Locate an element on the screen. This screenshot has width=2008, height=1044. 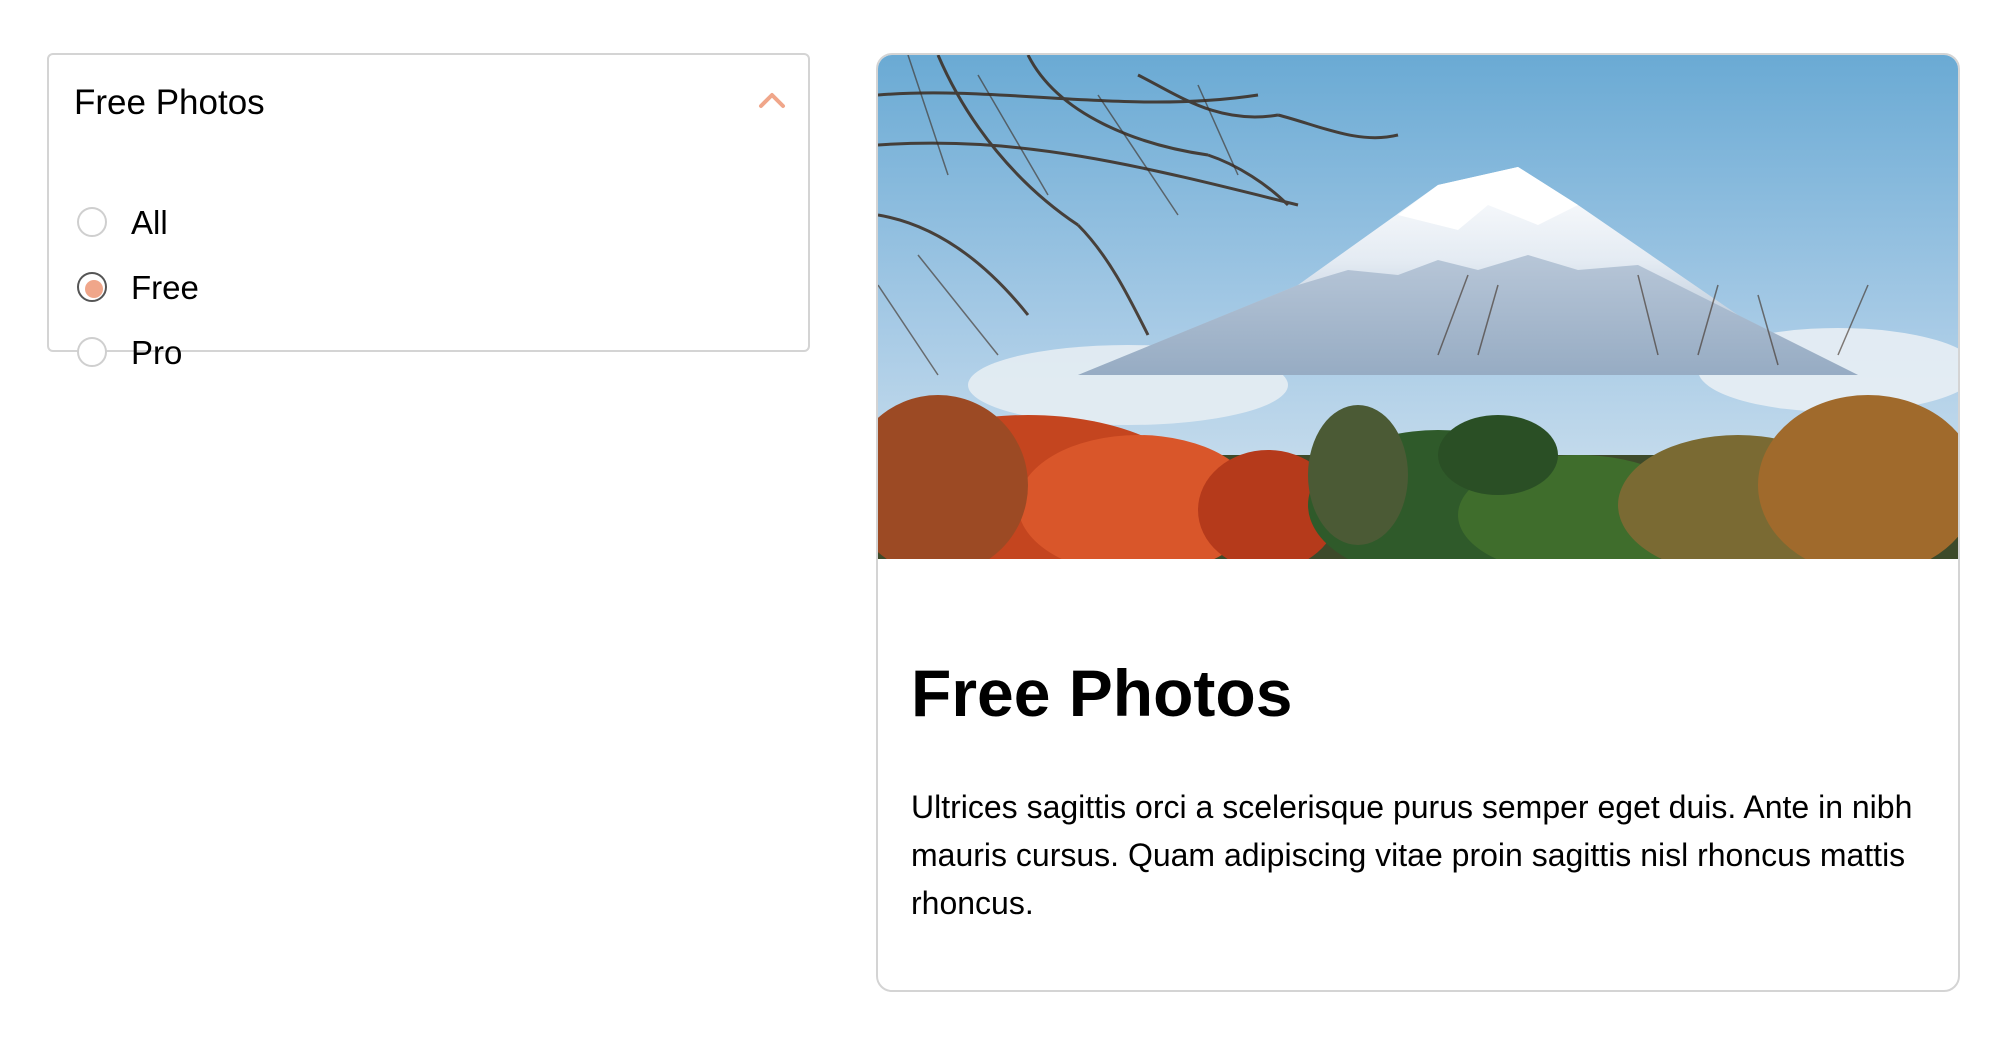
radio-option-free: Free is located at coordinates (287, 289).